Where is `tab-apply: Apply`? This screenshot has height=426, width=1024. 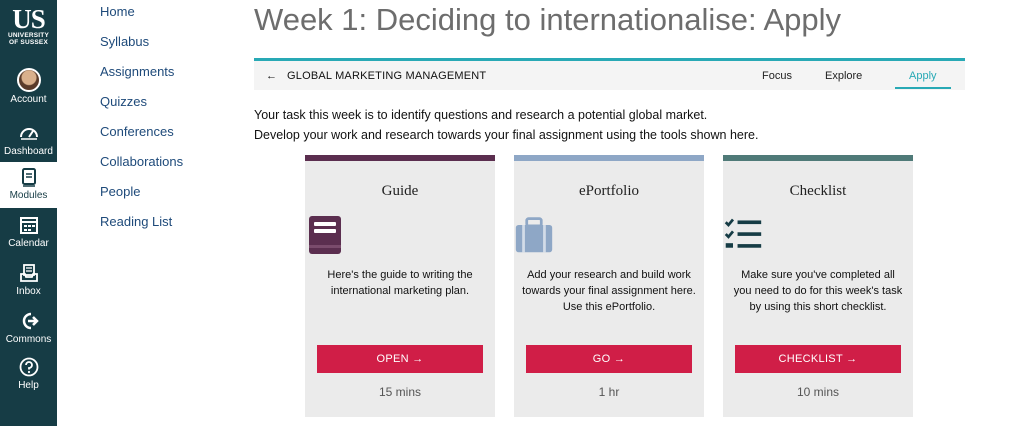 tab-apply: Apply is located at coordinates (923, 76).